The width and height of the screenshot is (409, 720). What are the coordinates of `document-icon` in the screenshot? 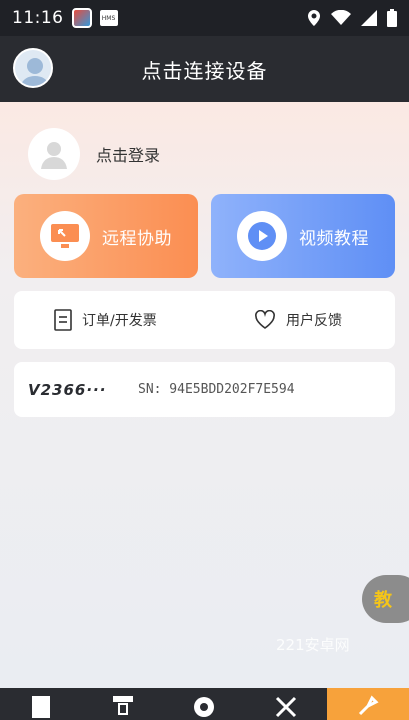 It's located at (63, 320).